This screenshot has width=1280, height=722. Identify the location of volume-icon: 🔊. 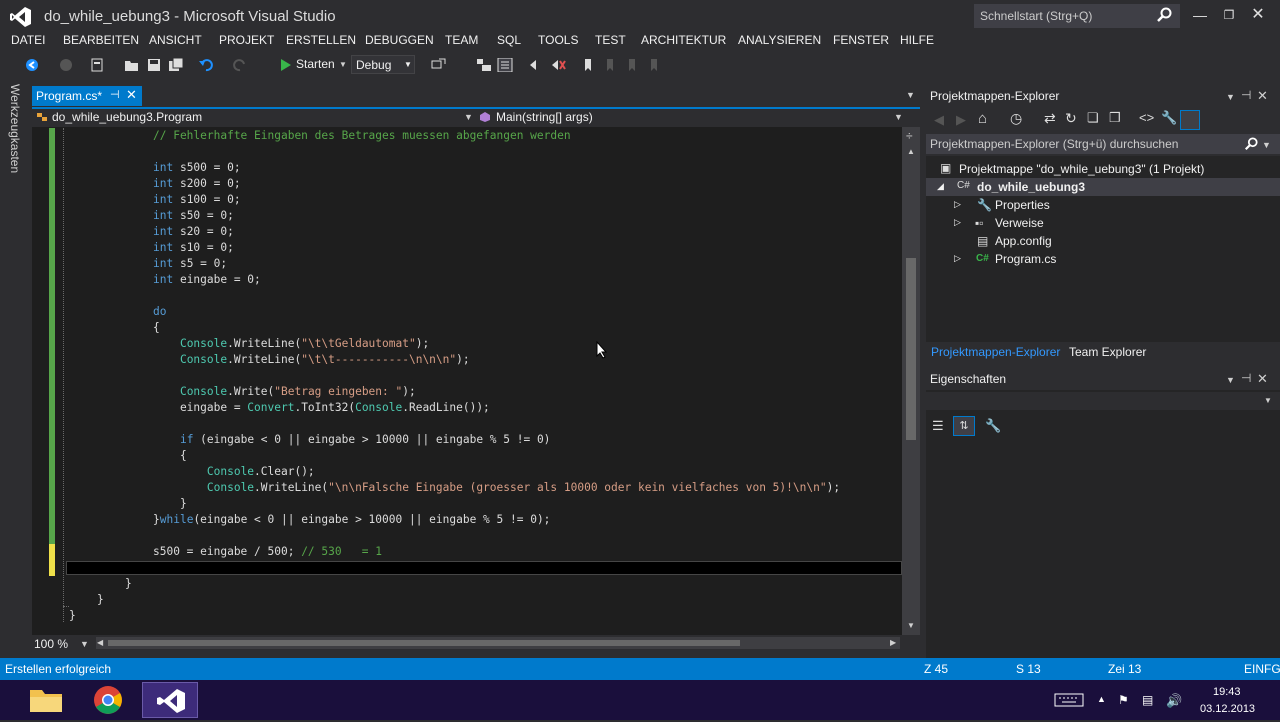
(1174, 700).